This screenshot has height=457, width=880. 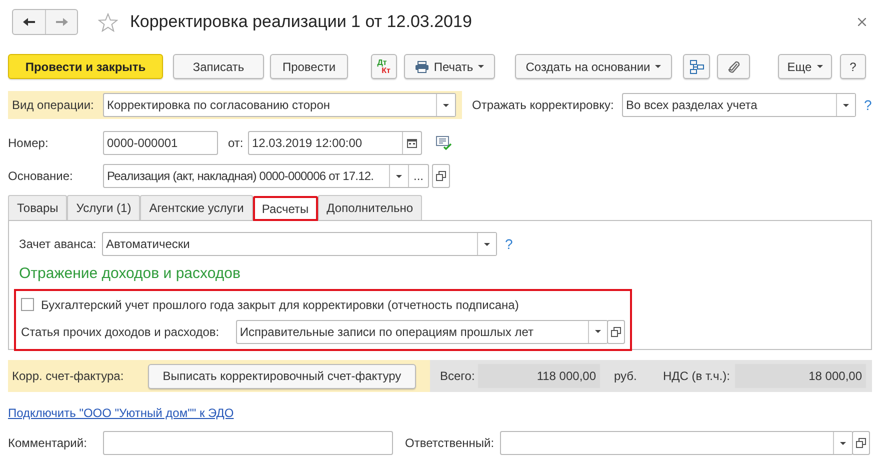 I want to click on checkbox-label: Бухгалтерский учет прошлого года закрыт для корректировки (отчетность подписана), so click(x=280, y=305).